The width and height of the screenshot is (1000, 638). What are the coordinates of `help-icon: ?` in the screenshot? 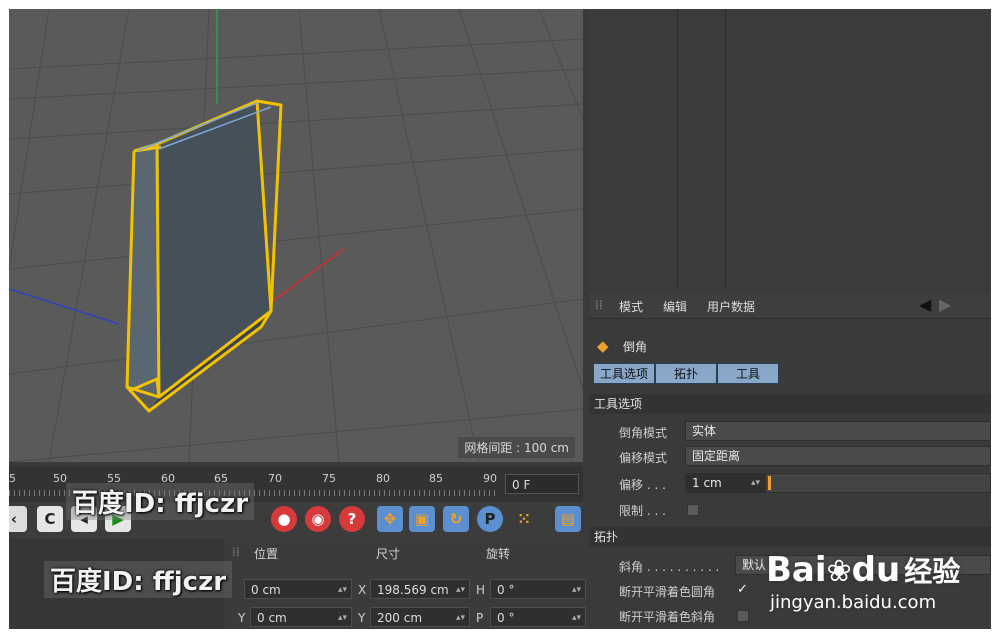 It's located at (352, 519).